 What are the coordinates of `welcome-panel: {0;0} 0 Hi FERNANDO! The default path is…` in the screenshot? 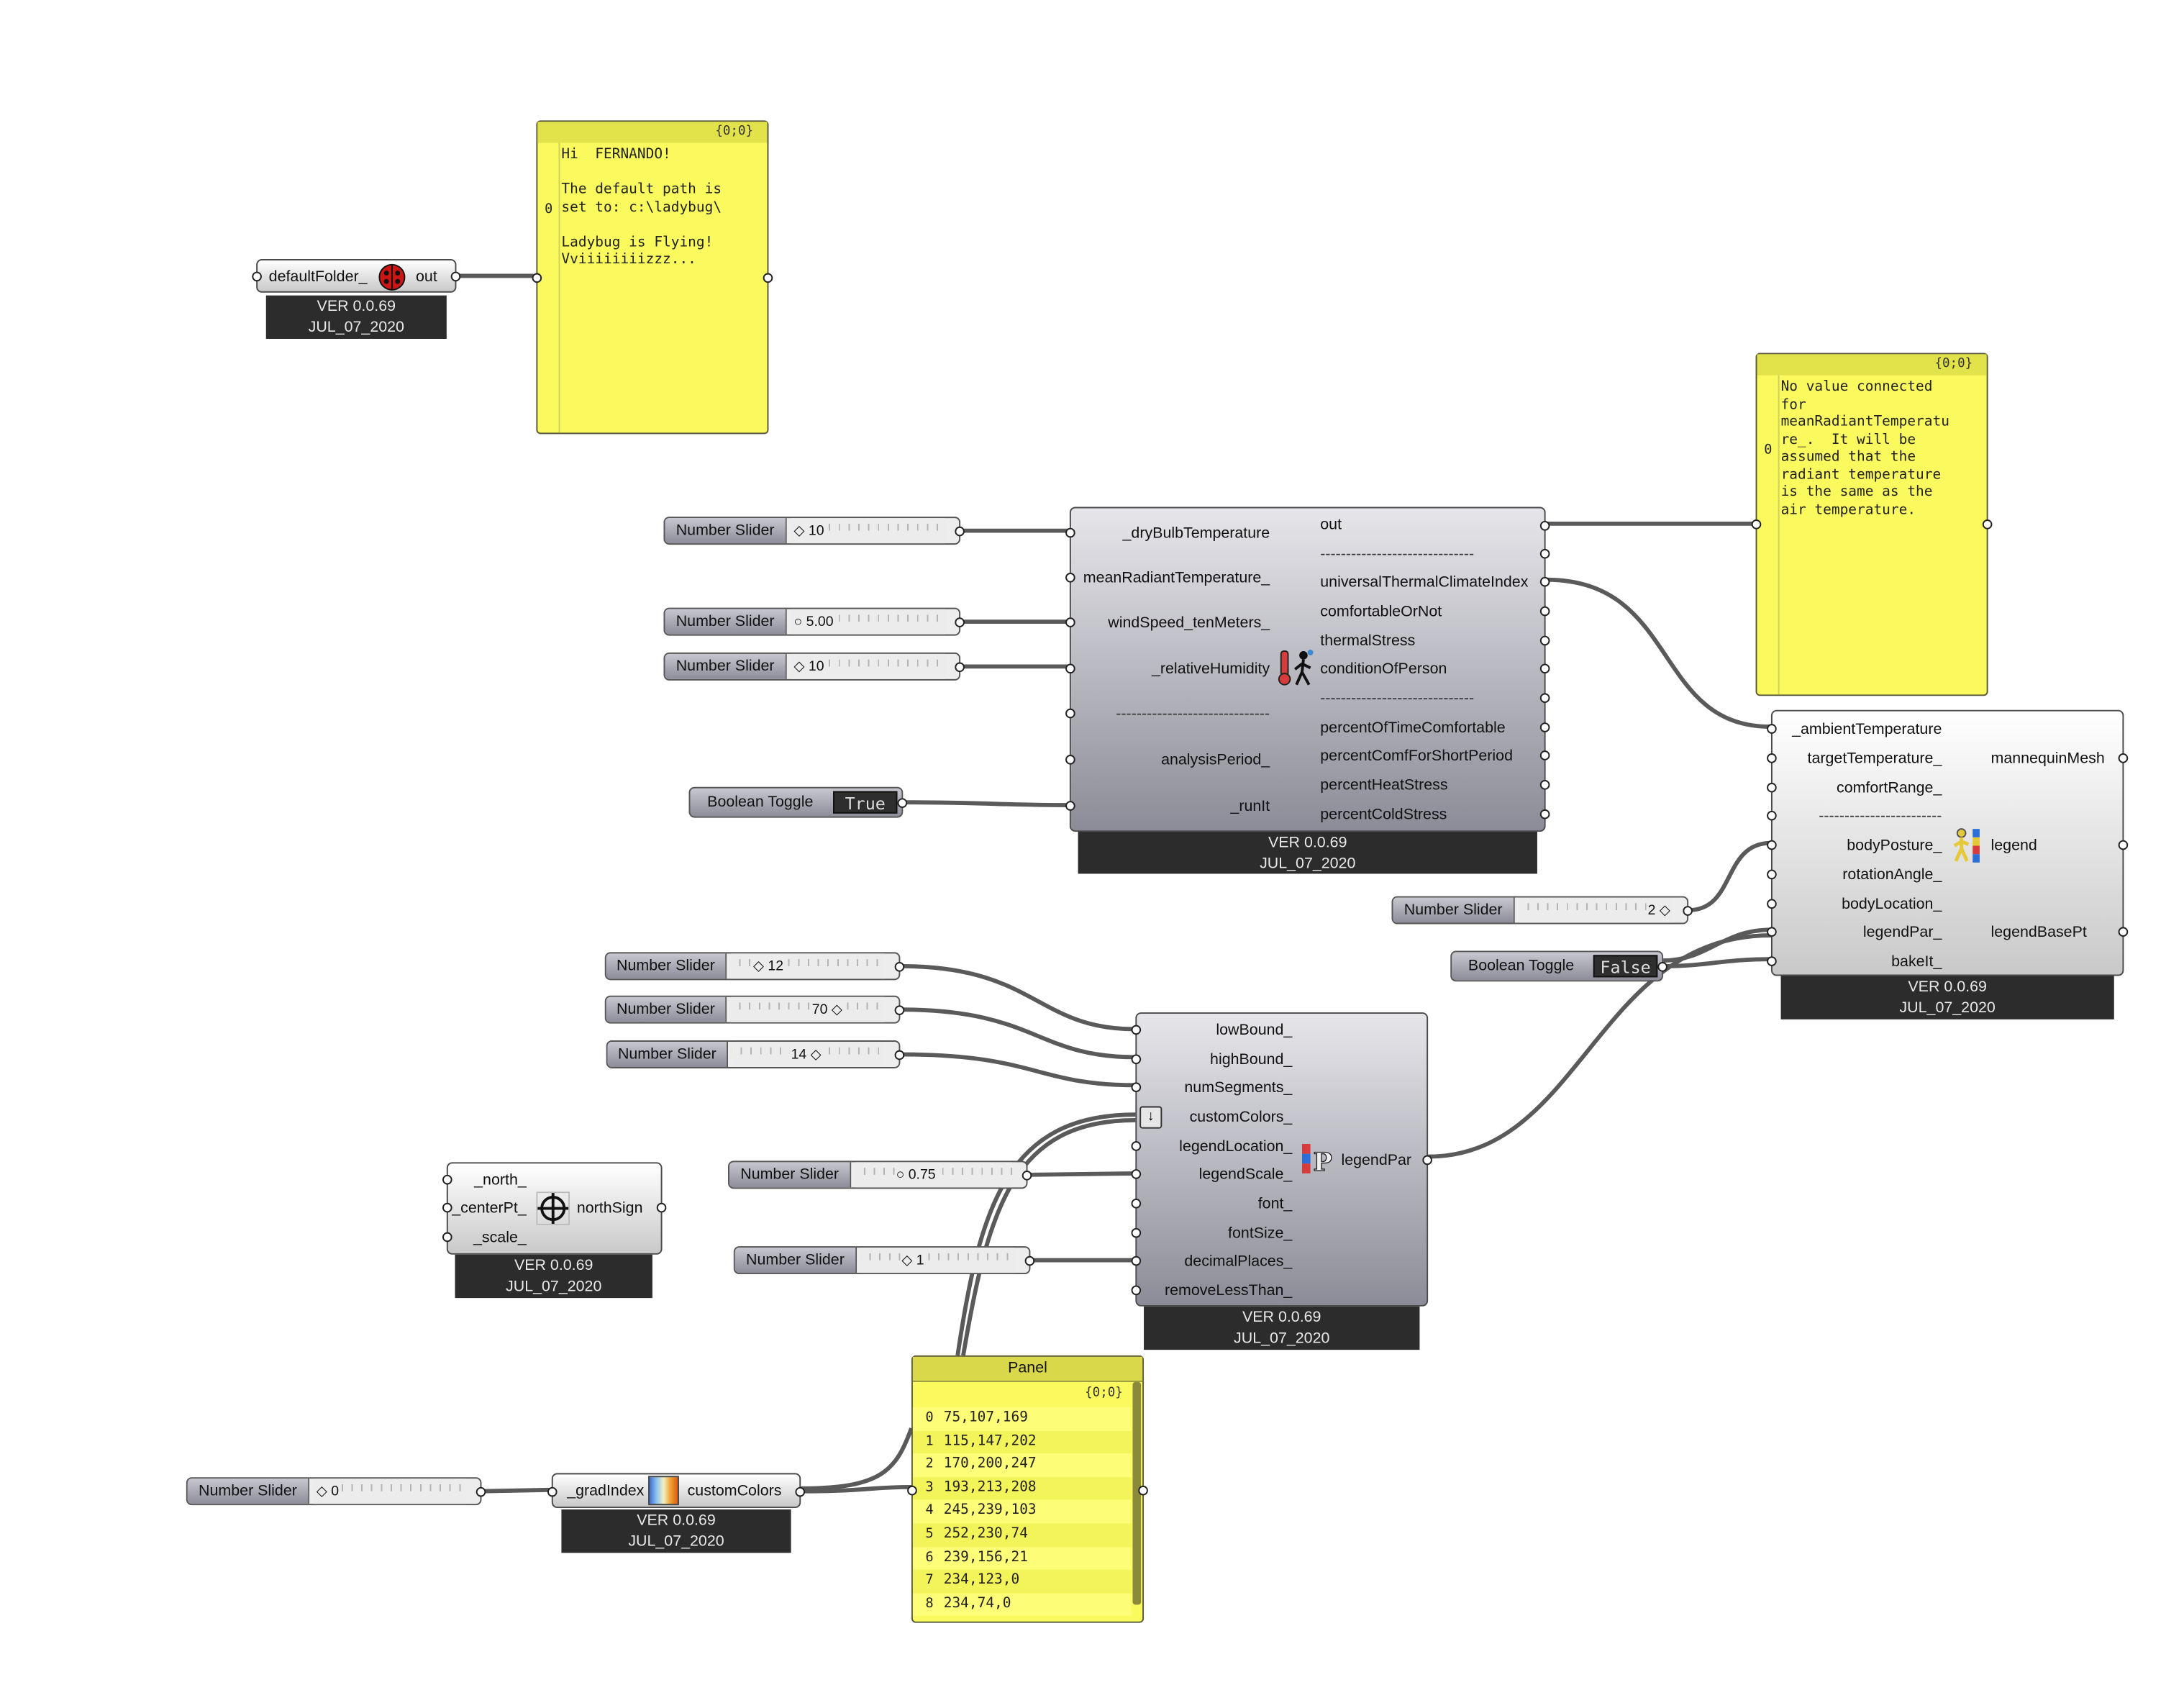 It's located at (652, 277).